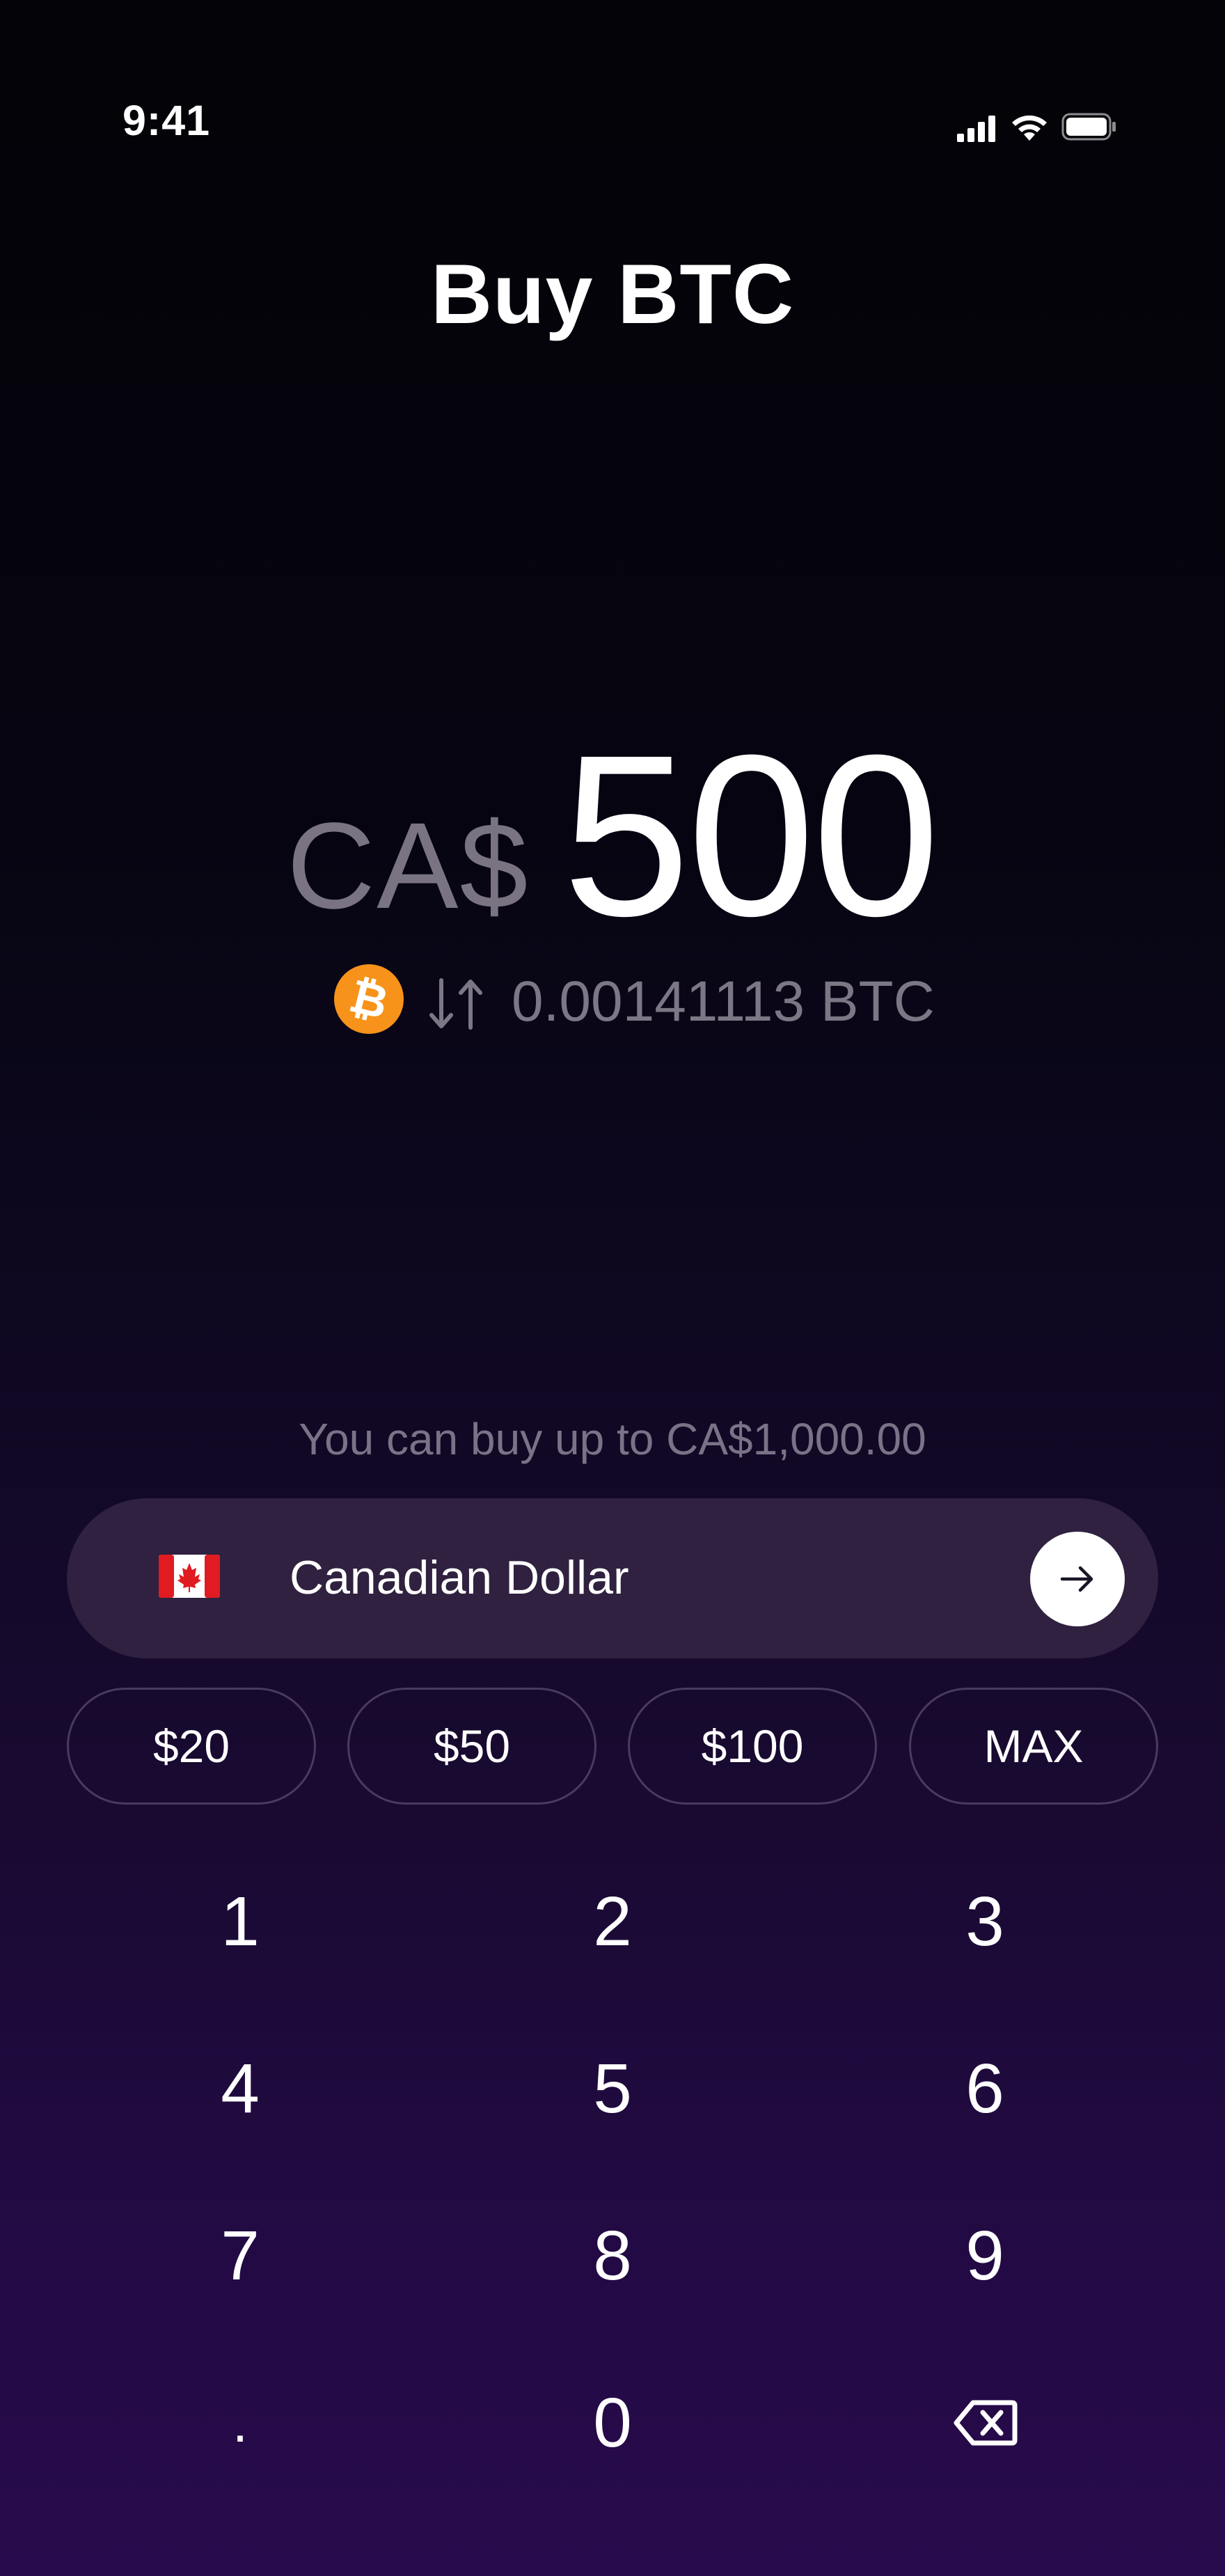 Image resolution: width=1225 pixels, height=2576 pixels. I want to click on status-icons, so click(1037, 127).